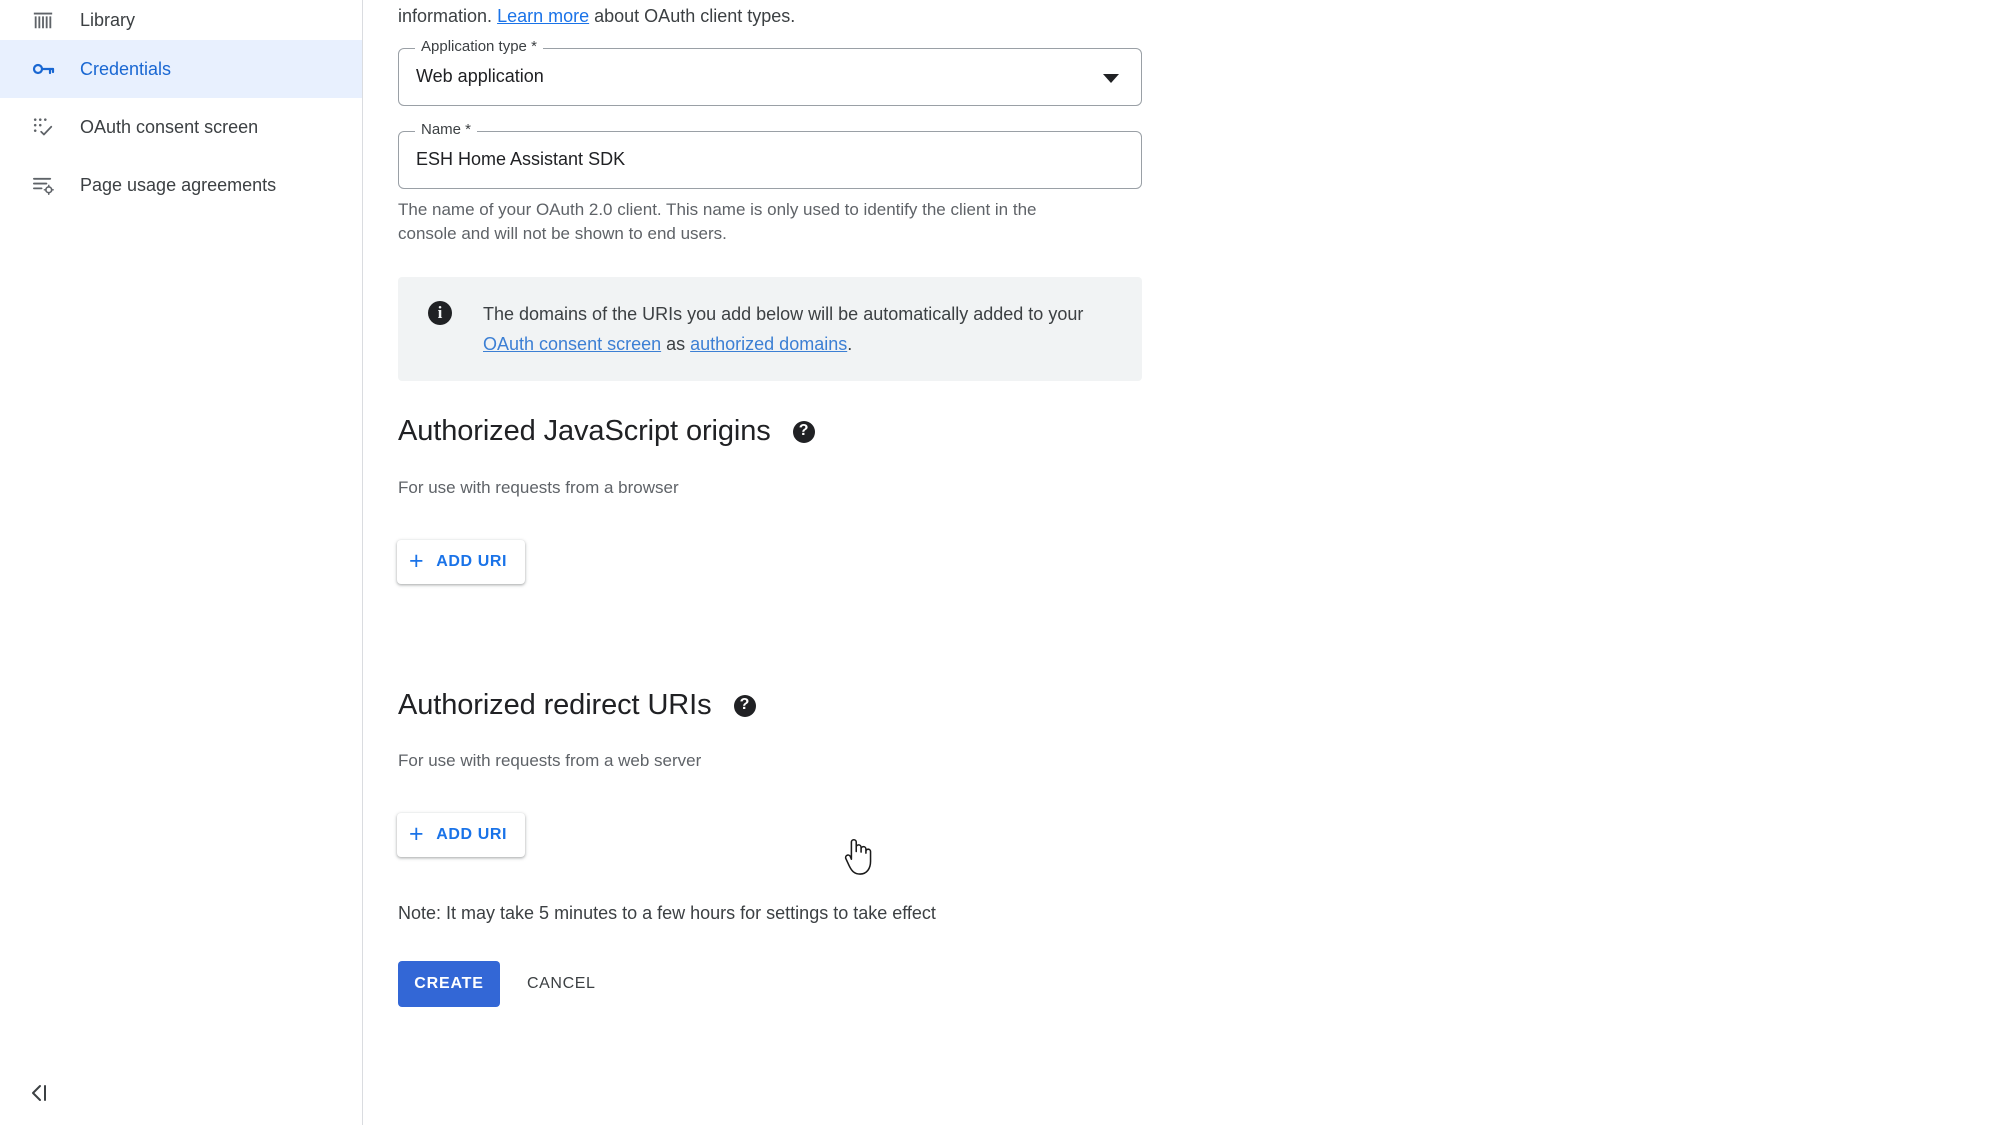 This screenshot has width=2000, height=1125. I want to click on learn-more-link: Learn more, so click(543, 16).